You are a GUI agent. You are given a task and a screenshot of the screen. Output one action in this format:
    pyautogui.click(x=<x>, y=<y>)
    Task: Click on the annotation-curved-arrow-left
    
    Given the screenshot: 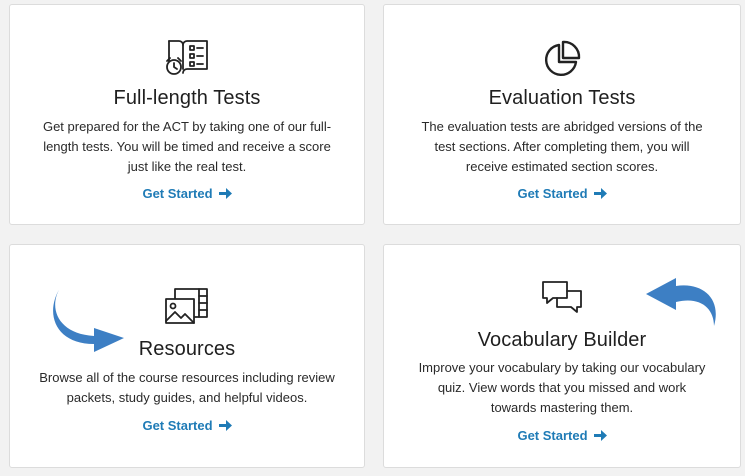 What is the action you would take?
    pyautogui.click(x=88, y=320)
    